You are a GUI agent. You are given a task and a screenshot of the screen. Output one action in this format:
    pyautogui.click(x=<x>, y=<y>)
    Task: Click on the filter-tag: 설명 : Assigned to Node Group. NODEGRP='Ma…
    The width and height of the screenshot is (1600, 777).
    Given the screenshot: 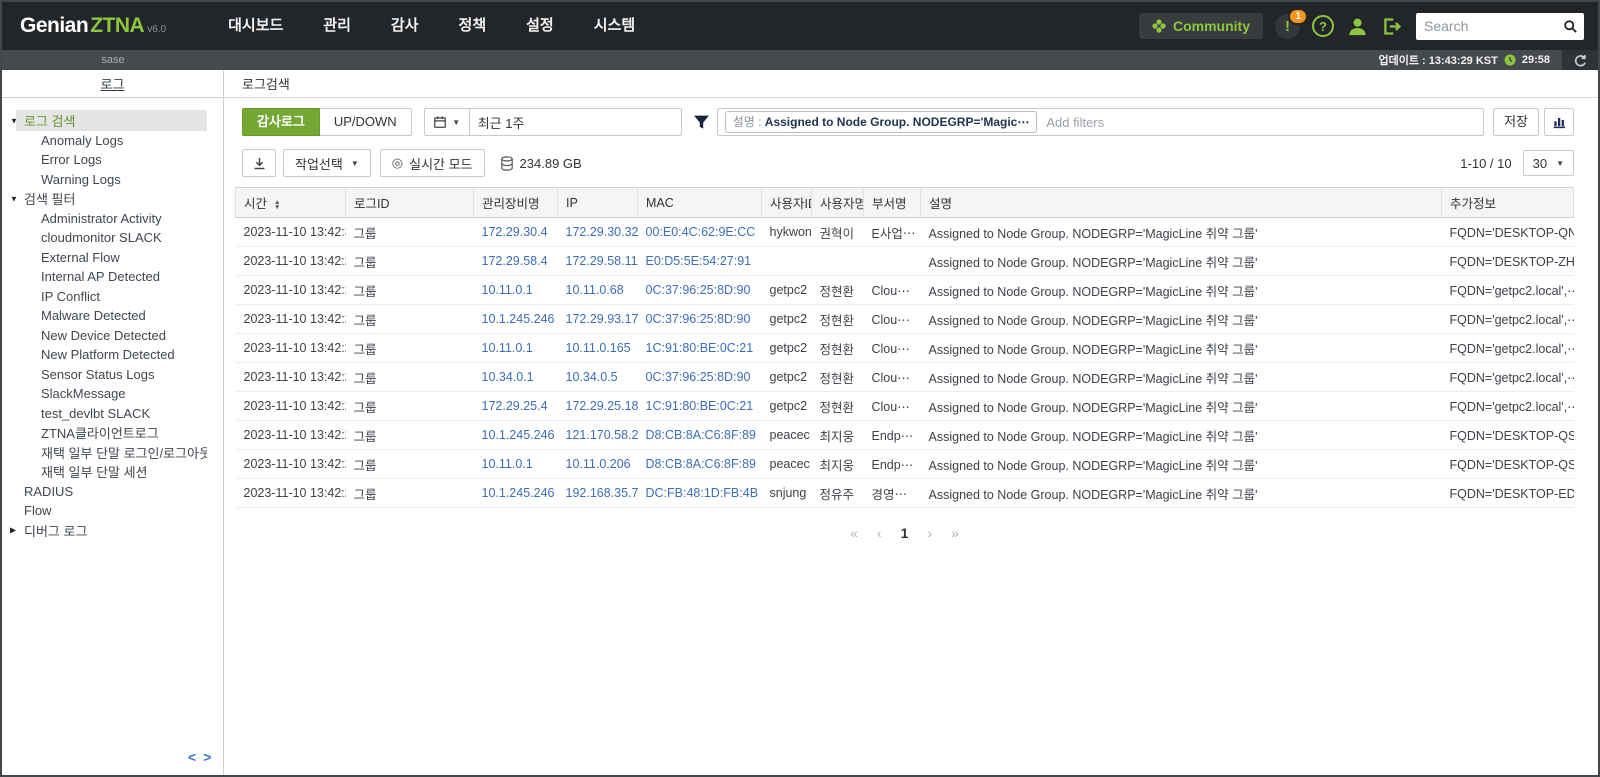 What is the action you would take?
    pyautogui.click(x=881, y=122)
    